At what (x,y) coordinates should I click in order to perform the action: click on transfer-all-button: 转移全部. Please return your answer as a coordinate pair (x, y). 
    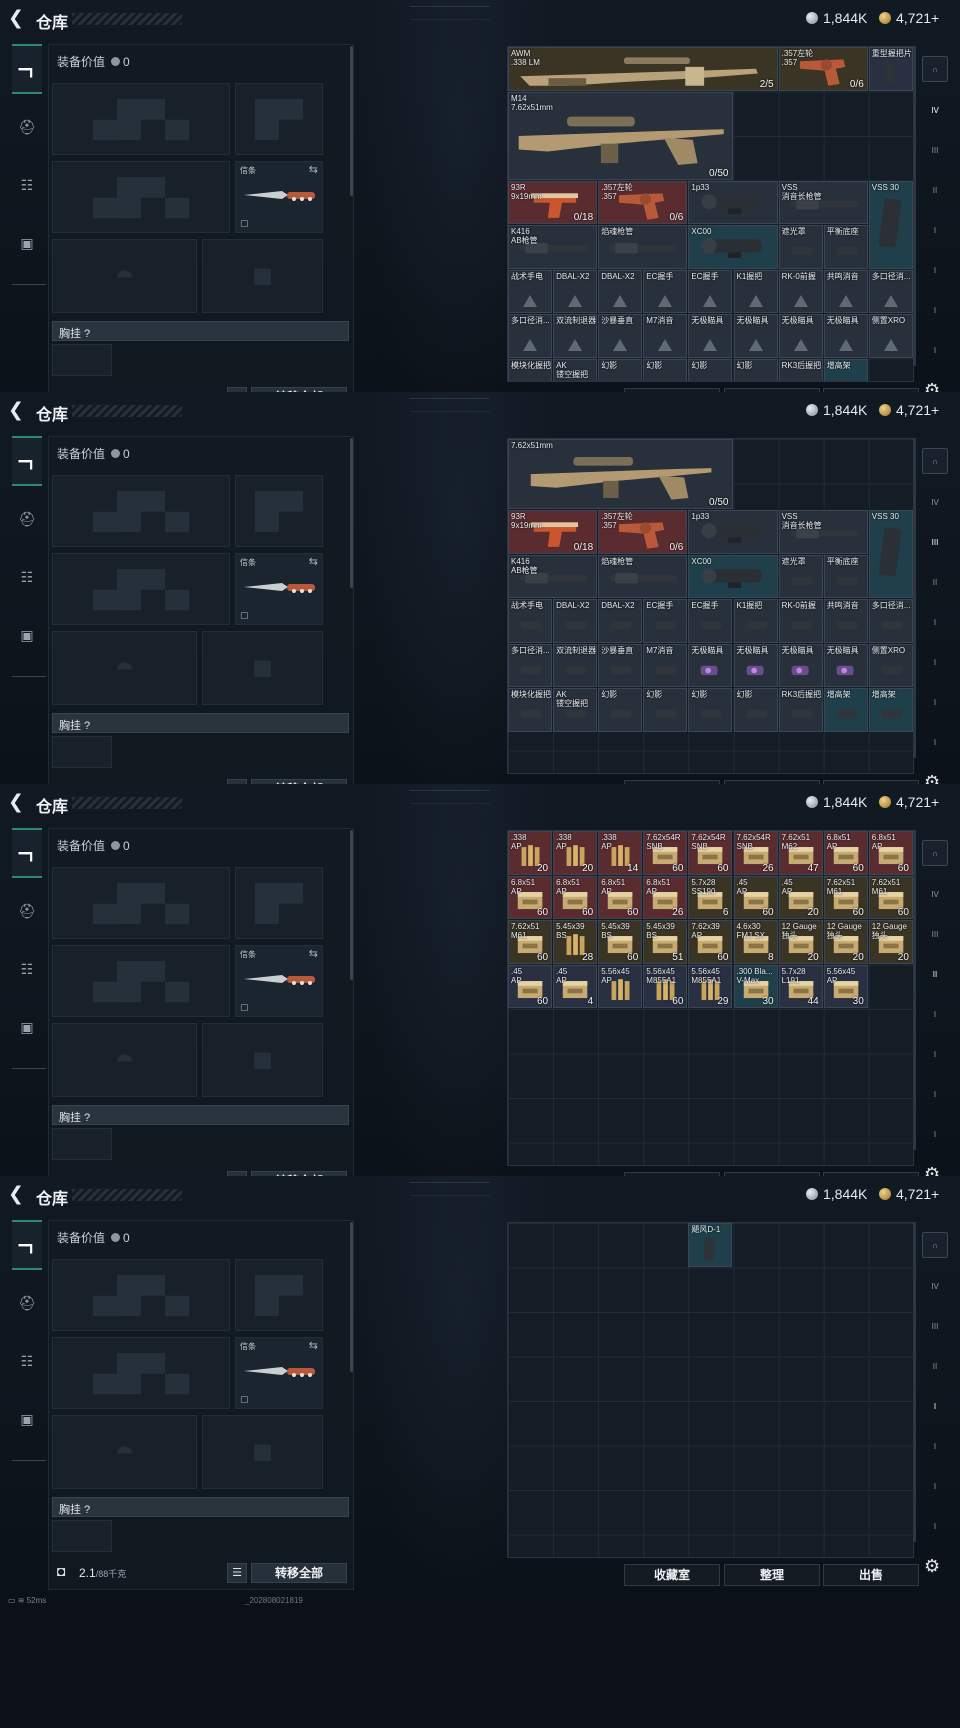
    Looking at the image, I should click on (299, 1573).